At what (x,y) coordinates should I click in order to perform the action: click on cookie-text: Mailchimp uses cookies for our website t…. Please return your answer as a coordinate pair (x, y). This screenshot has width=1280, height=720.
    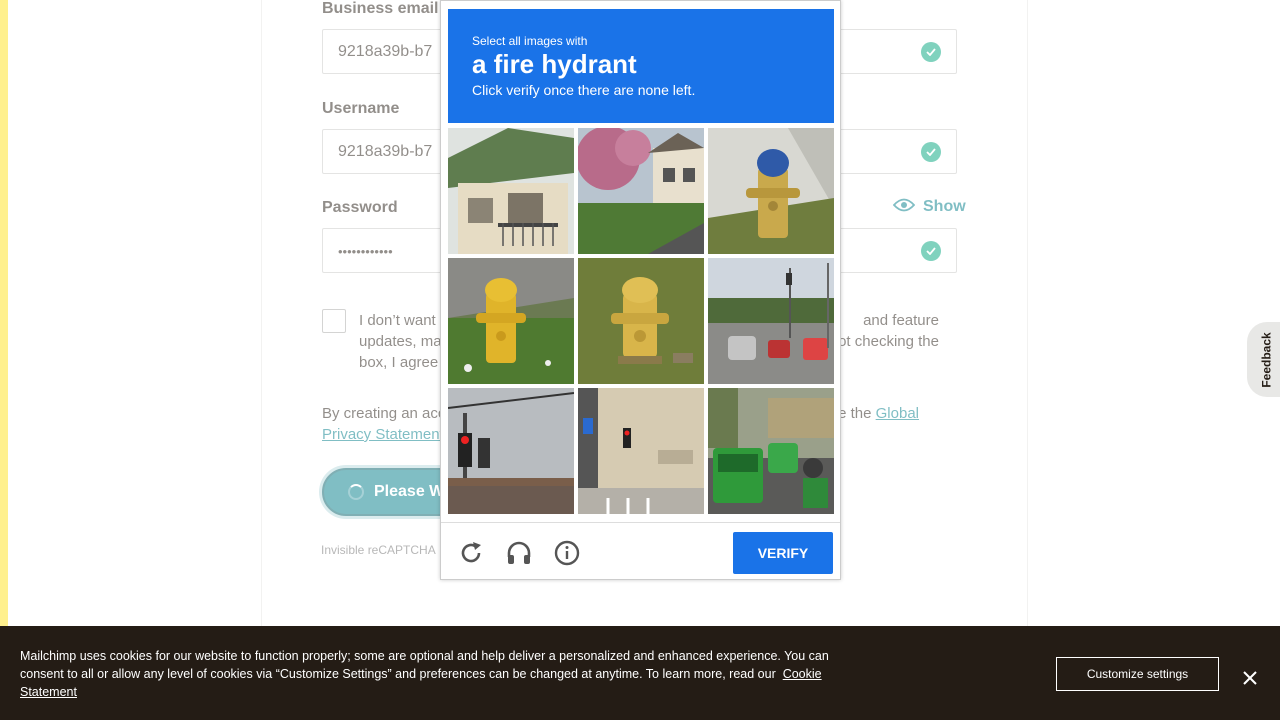
    Looking at the image, I should click on (424, 674).